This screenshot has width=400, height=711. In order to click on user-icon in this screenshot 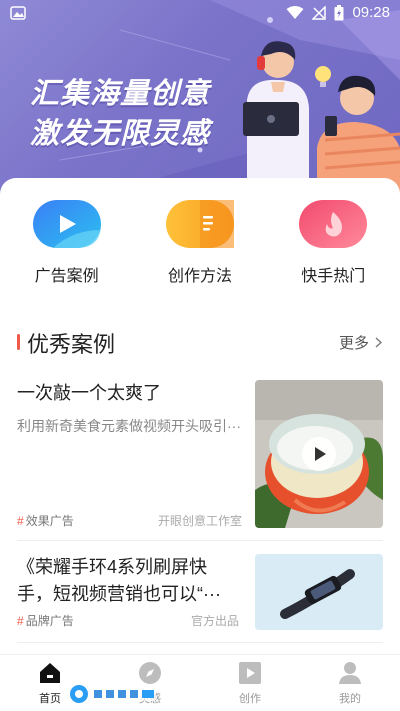, I will do `click(350, 673)`.